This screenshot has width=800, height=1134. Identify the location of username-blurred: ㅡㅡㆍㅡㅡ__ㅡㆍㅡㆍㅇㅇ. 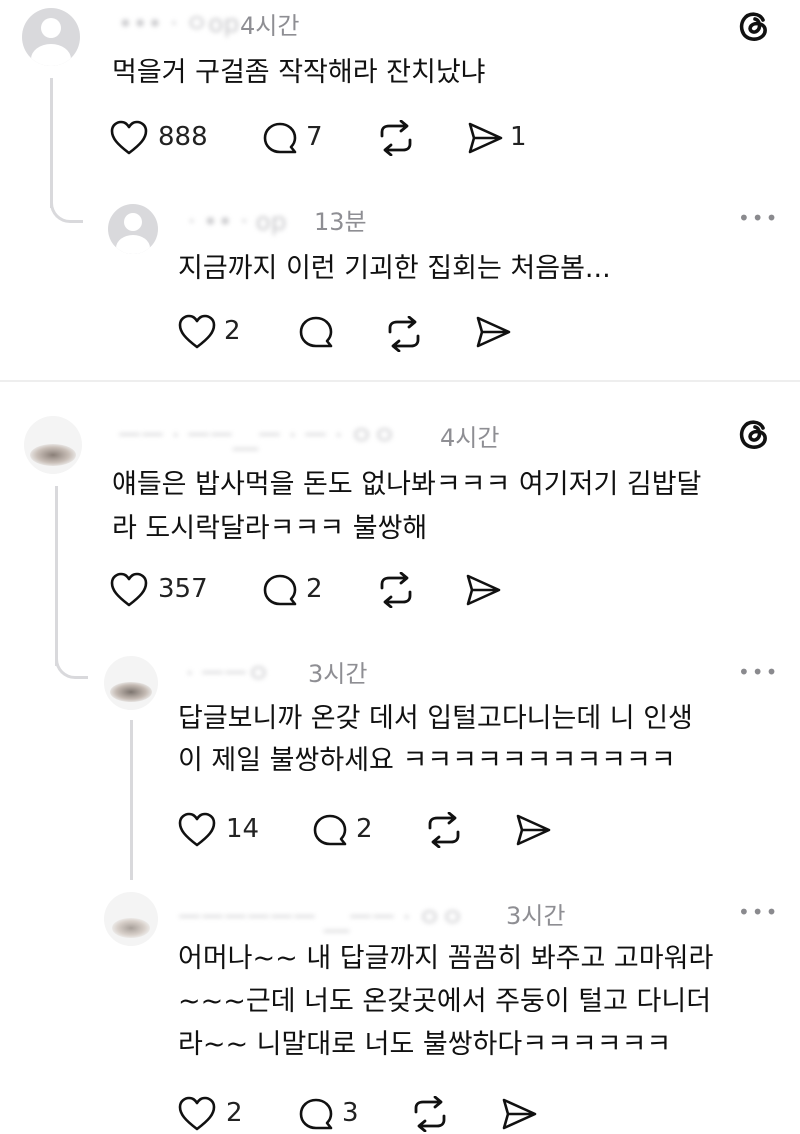
(257, 434).